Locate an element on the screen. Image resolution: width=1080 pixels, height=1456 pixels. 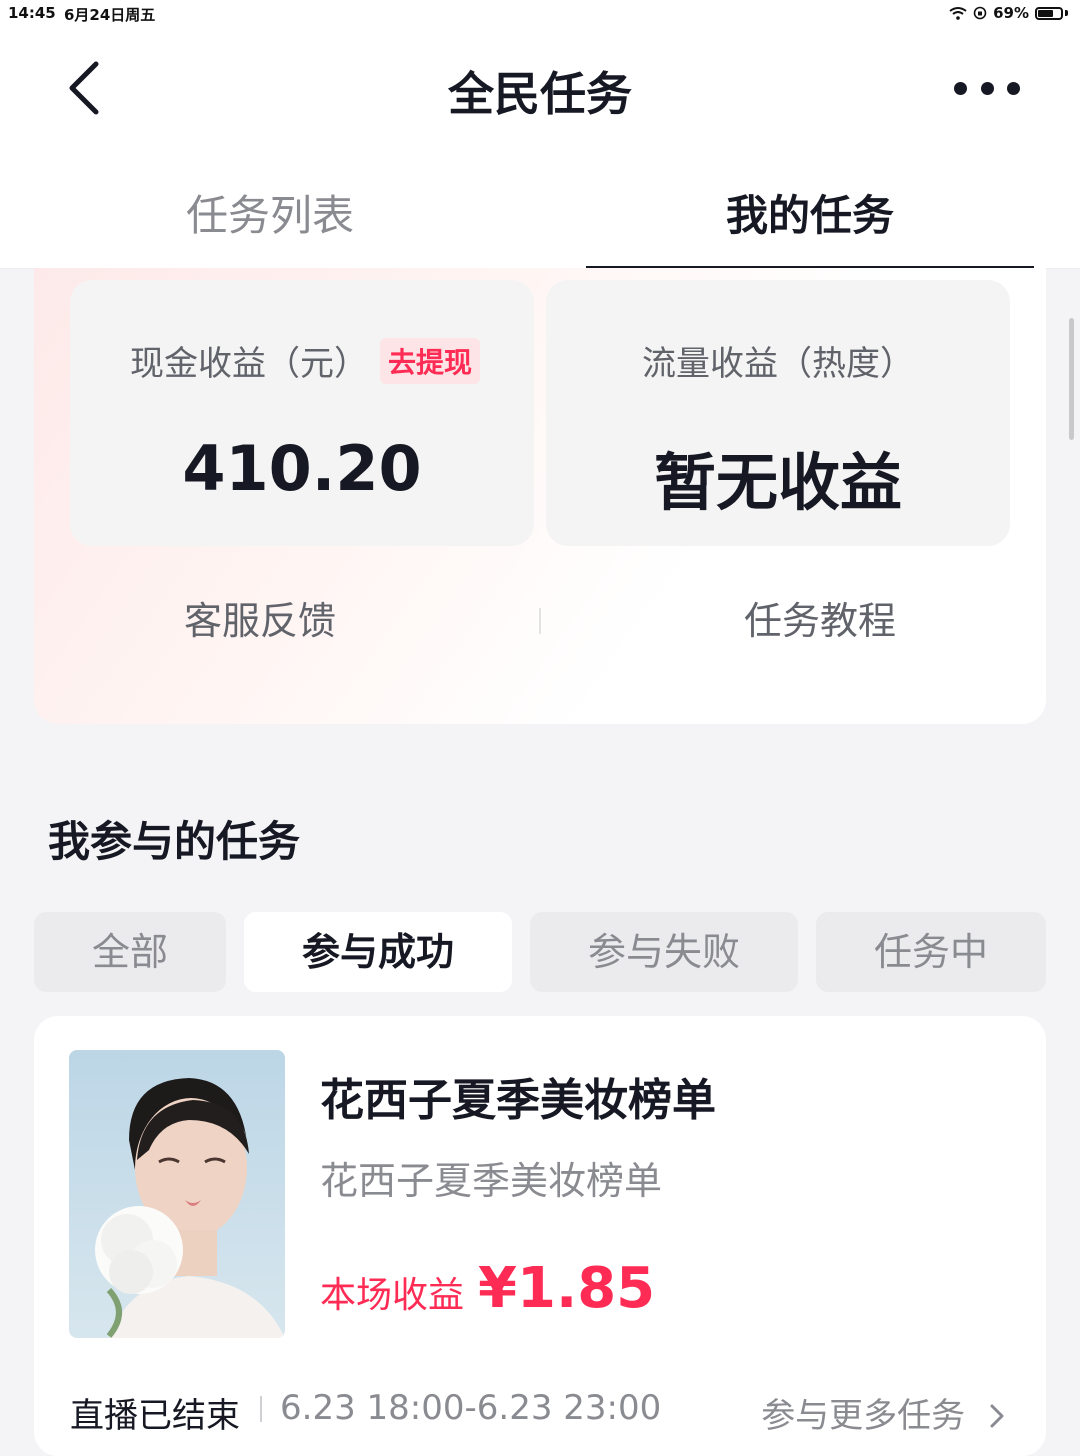
task-earnings-value: ¥1.85 is located at coordinates (567, 1288).